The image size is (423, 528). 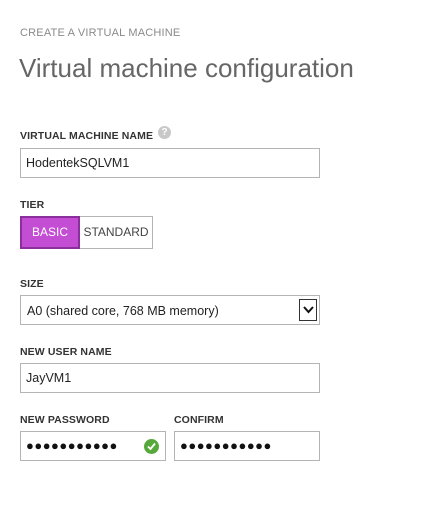 I want to click on user-name-input: JayVM1, so click(x=170, y=378).